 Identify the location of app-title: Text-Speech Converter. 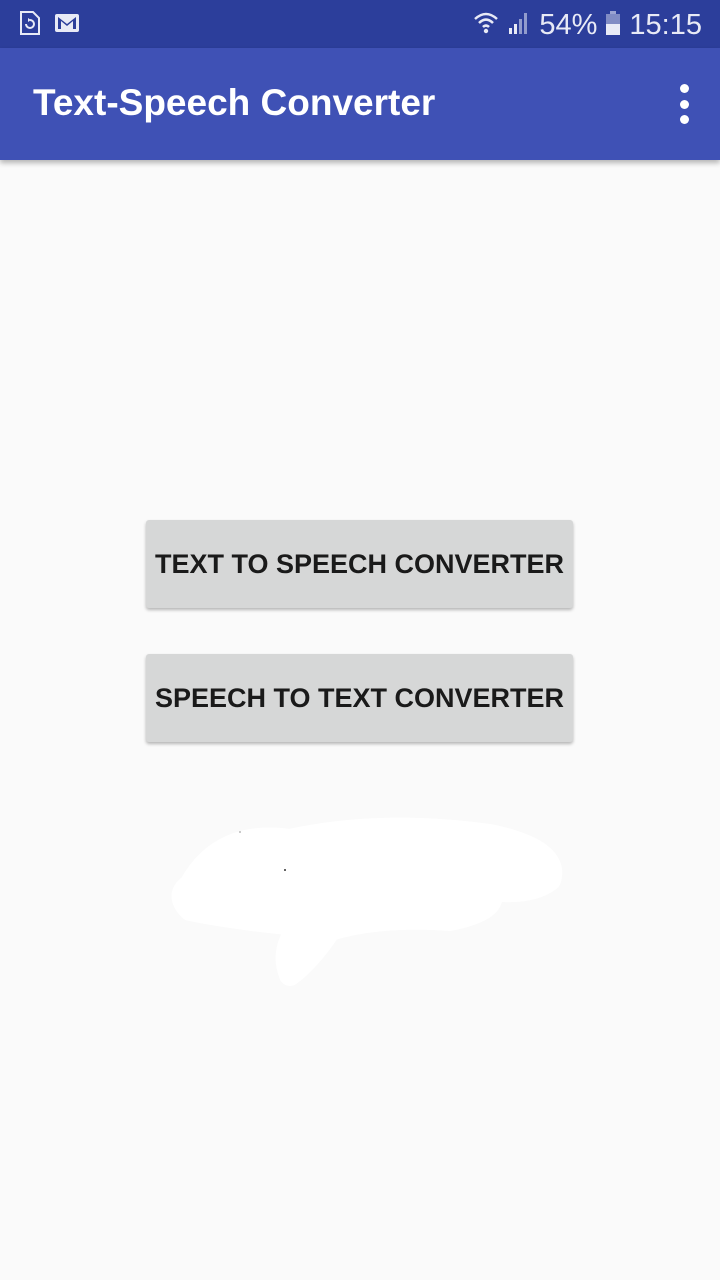
(234, 102).